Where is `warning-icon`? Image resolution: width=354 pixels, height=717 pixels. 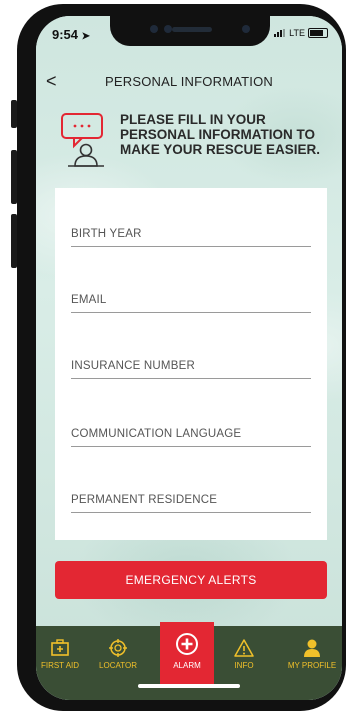 warning-icon is located at coordinates (244, 648).